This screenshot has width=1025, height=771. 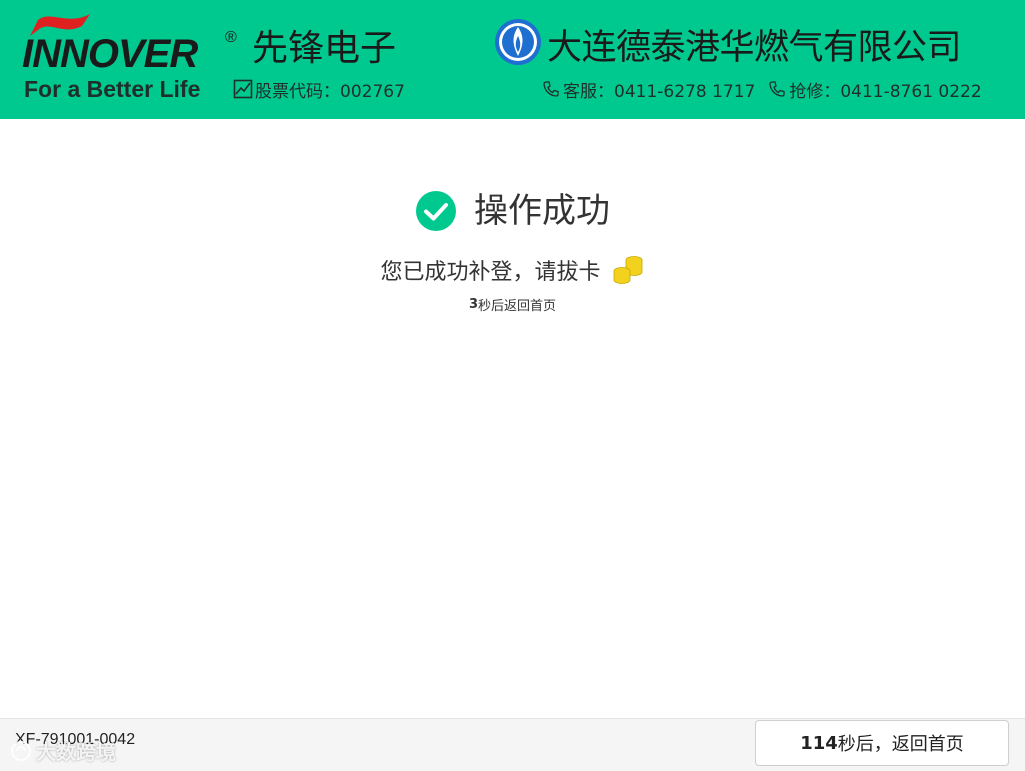 What do you see at coordinates (110, 54) in the screenshot?
I see `logo-text: INNOVER` at bounding box center [110, 54].